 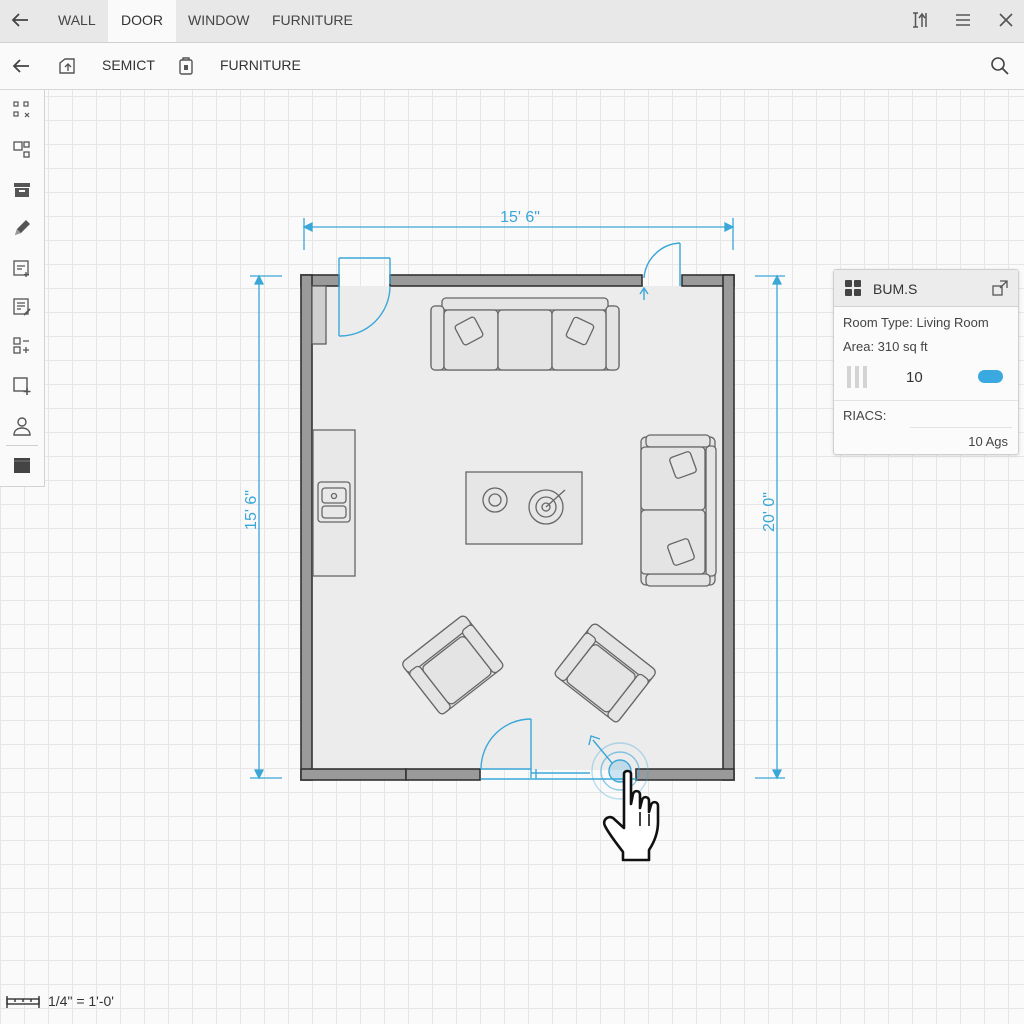 I want to click on panel-divider-short, so click(x=961, y=427).